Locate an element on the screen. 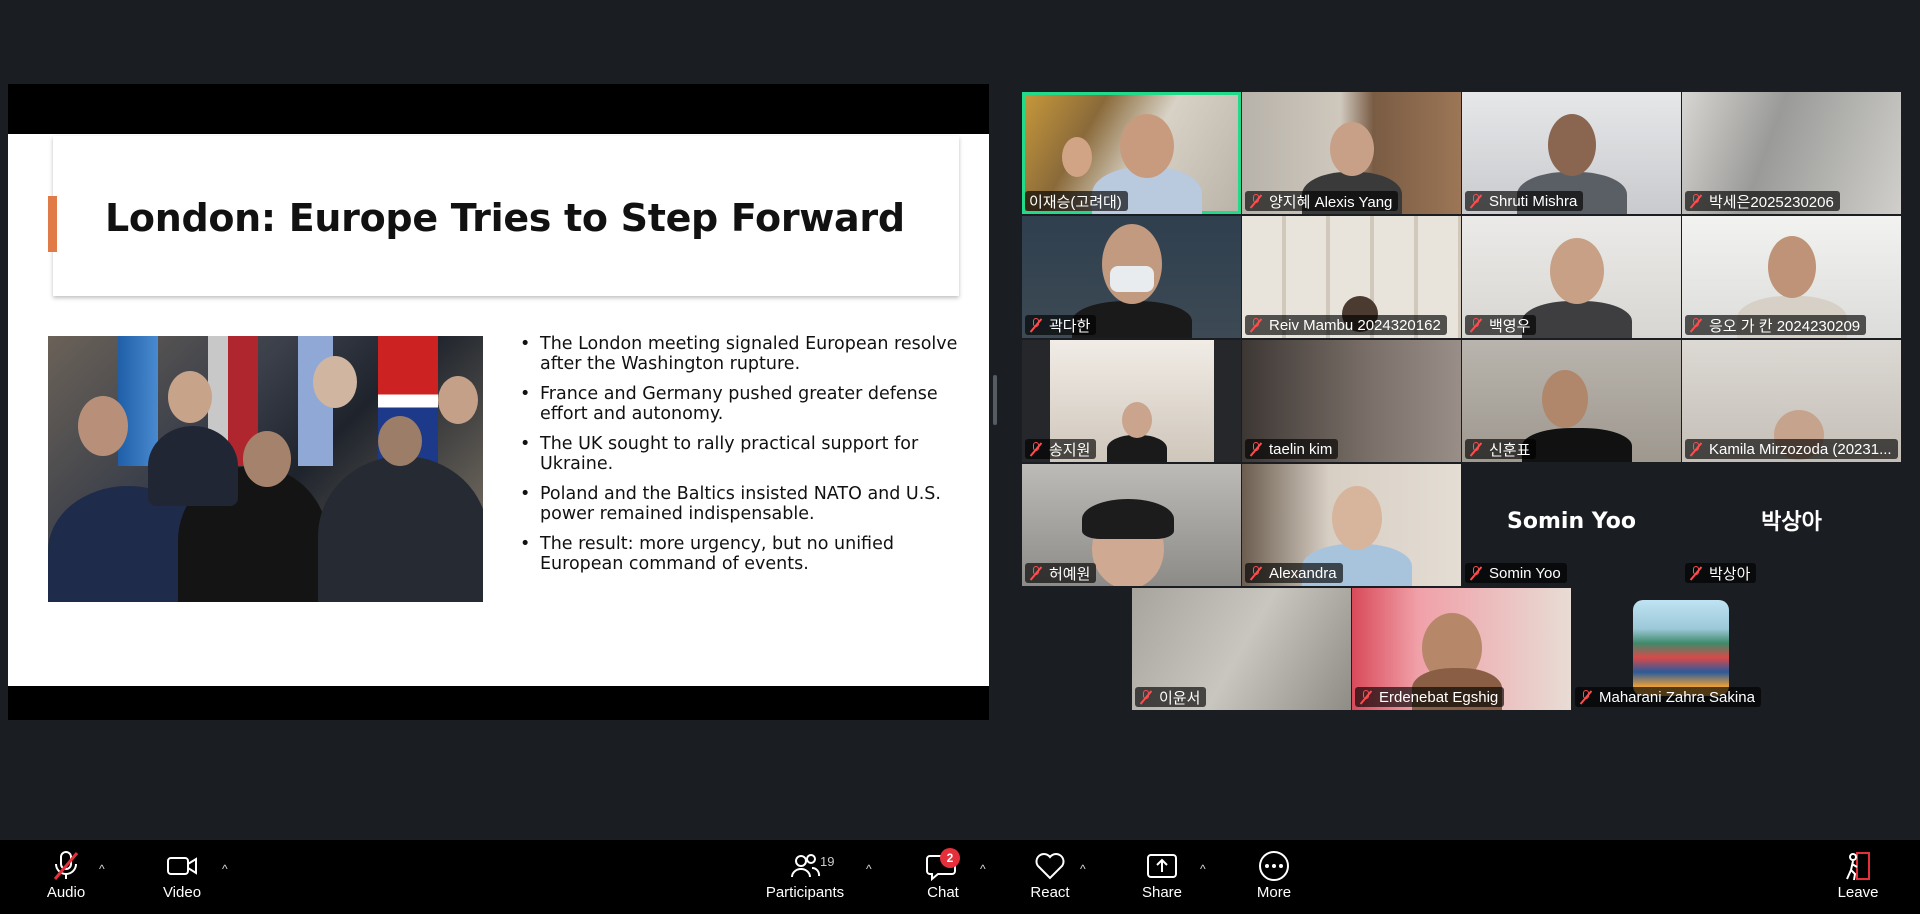  video-tile: 신훈표 is located at coordinates (1571, 401).